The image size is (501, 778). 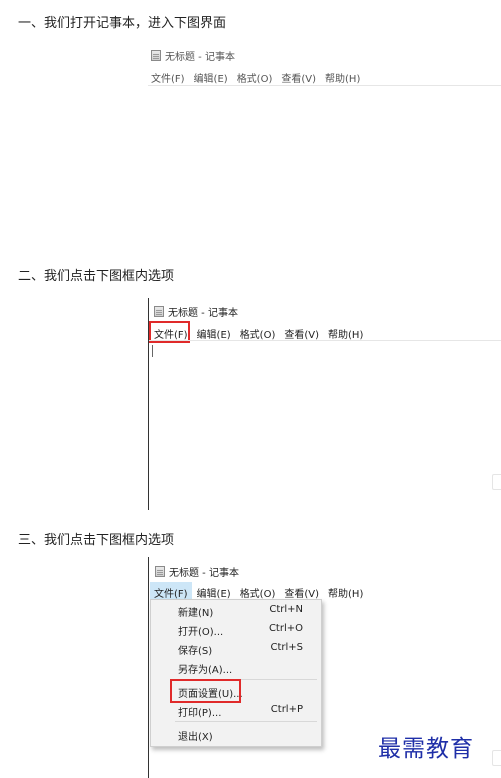 I want to click on step-1-text: 一、我们打开记事本，进入下图界面, so click(x=122, y=23).